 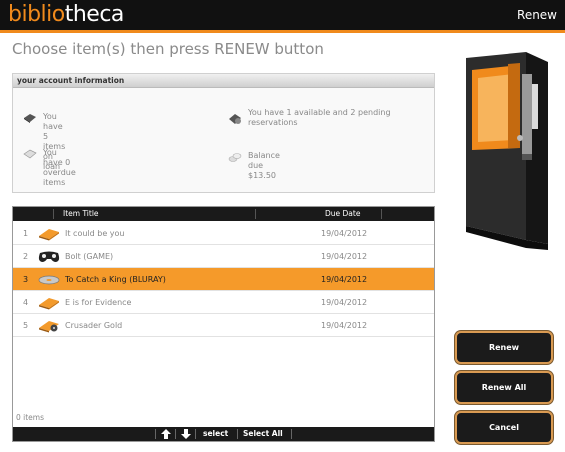 What do you see at coordinates (215, 434) in the screenshot?
I see `select-button: select` at bounding box center [215, 434].